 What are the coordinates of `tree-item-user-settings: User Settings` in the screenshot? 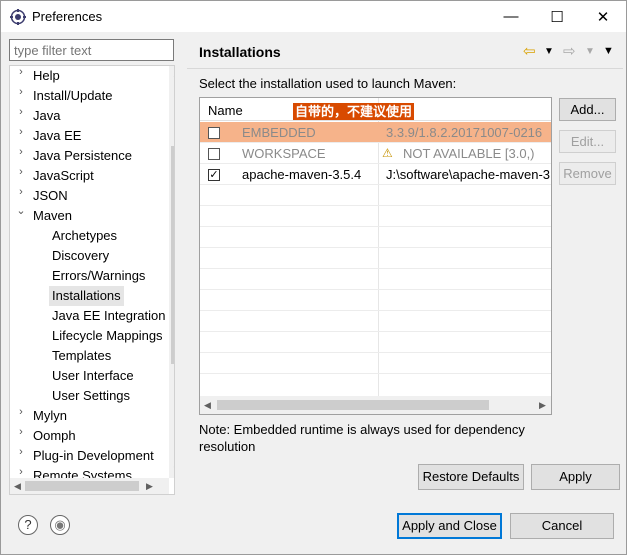 It's located at (91, 396).